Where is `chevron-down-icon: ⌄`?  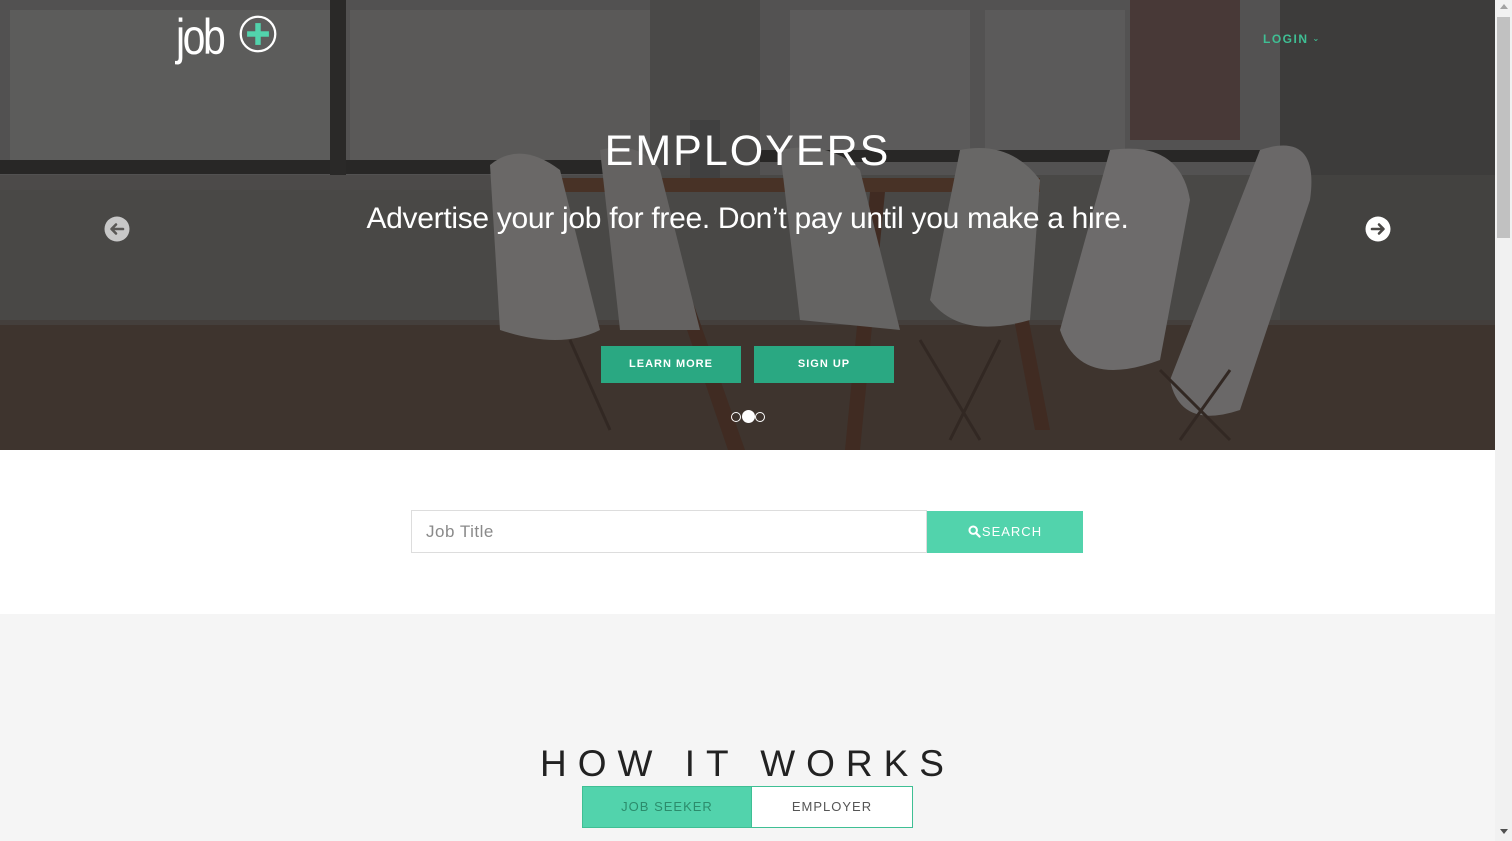
chevron-down-icon: ⌄ is located at coordinates (1316, 38).